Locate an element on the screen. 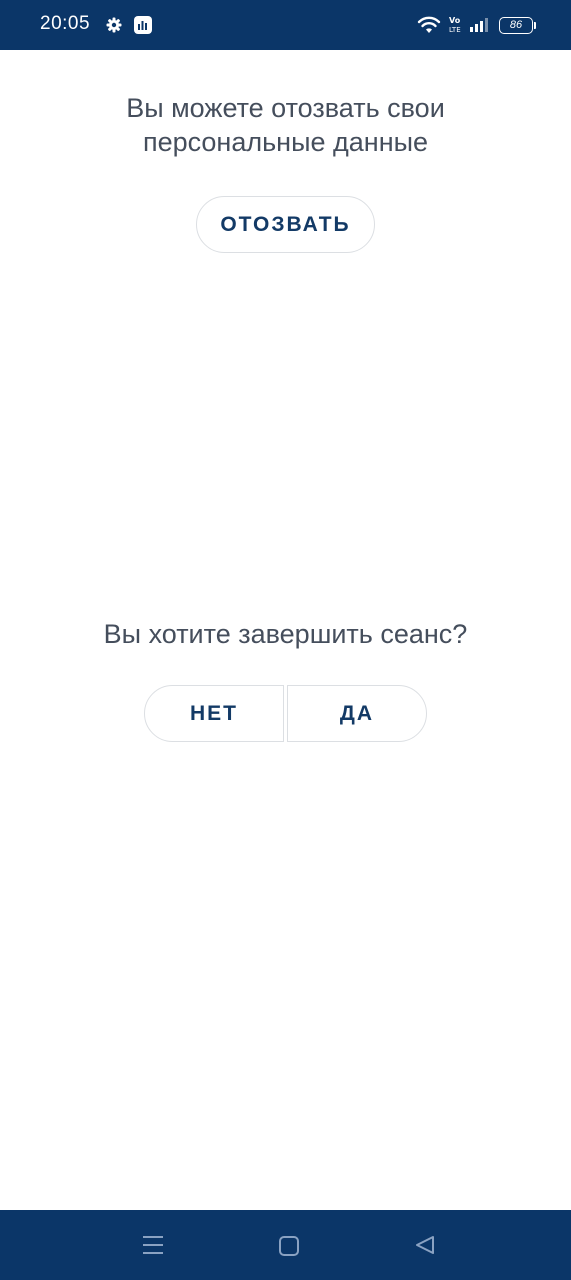 The image size is (571, 1280). revoke-button: ОТОЗВАТЬ is located at coordinates (285, 224).